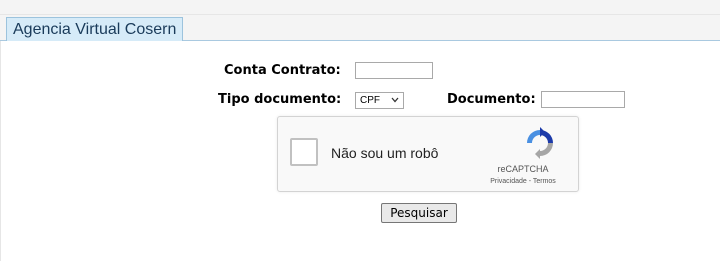 This screenshot has width=720, height=261. Describe the element at coordinates (282, 70) in the screenshot. I see `conta-contrato-label: Conta Contrato:` at that location.